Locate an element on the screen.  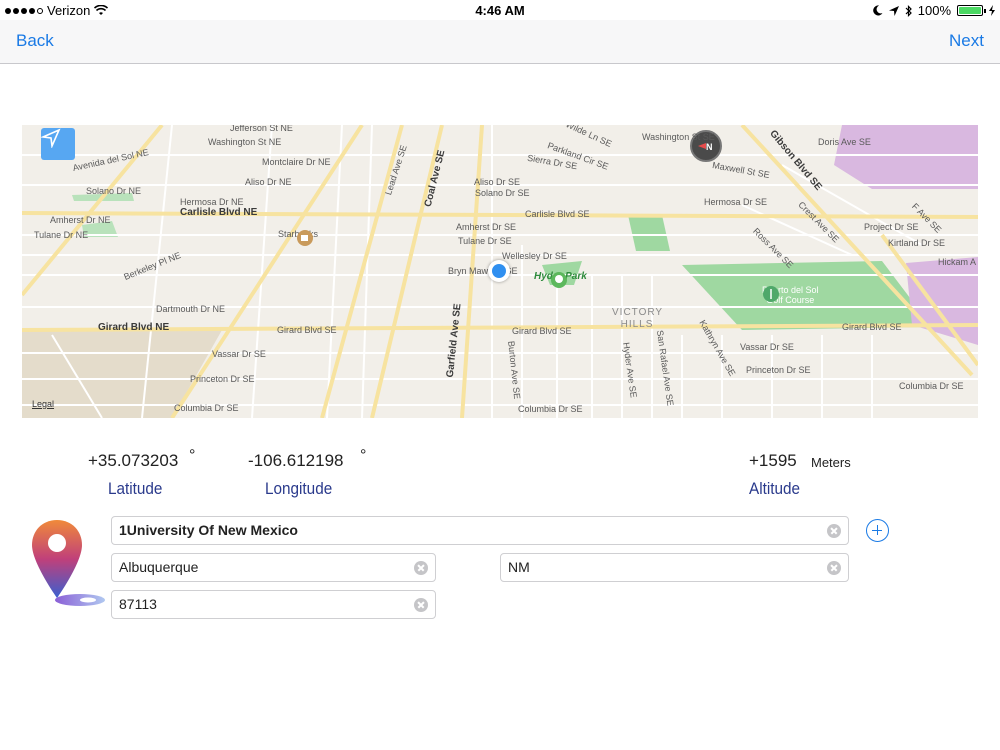
tree-icon is located at coordinates (559, 280).